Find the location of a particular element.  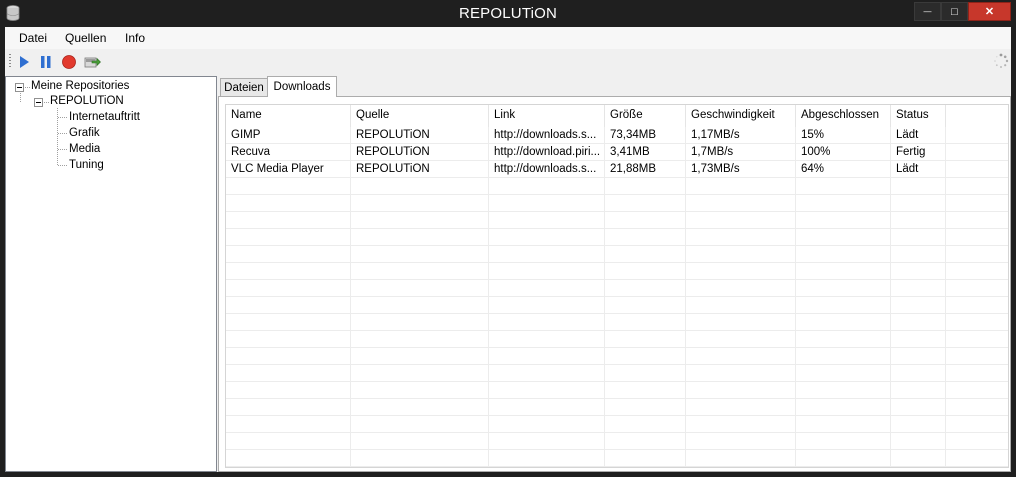

tree-node-grafik: Grafik is located at coordinates (84, 133).